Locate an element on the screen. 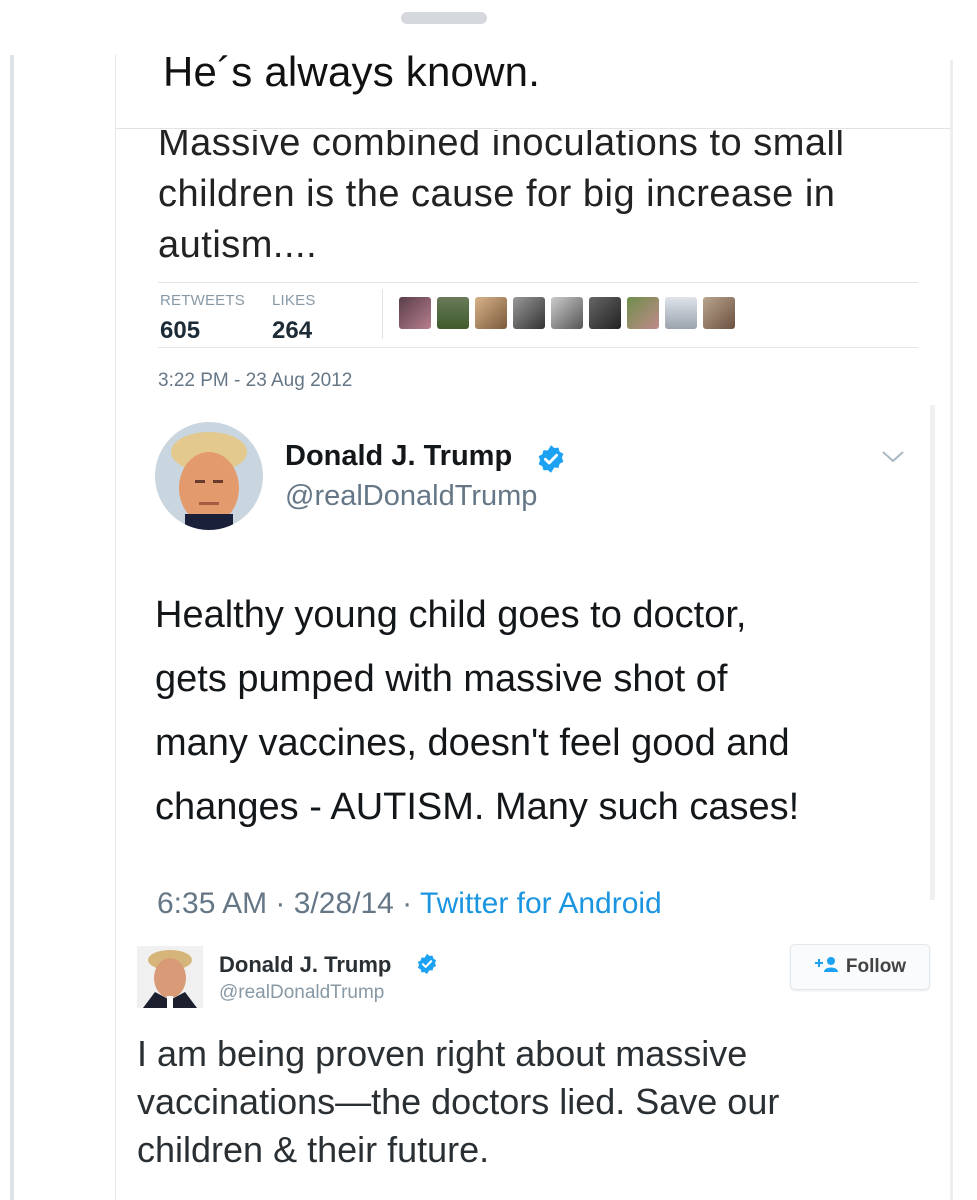  quote-bar is located at coordinates (12, 627).